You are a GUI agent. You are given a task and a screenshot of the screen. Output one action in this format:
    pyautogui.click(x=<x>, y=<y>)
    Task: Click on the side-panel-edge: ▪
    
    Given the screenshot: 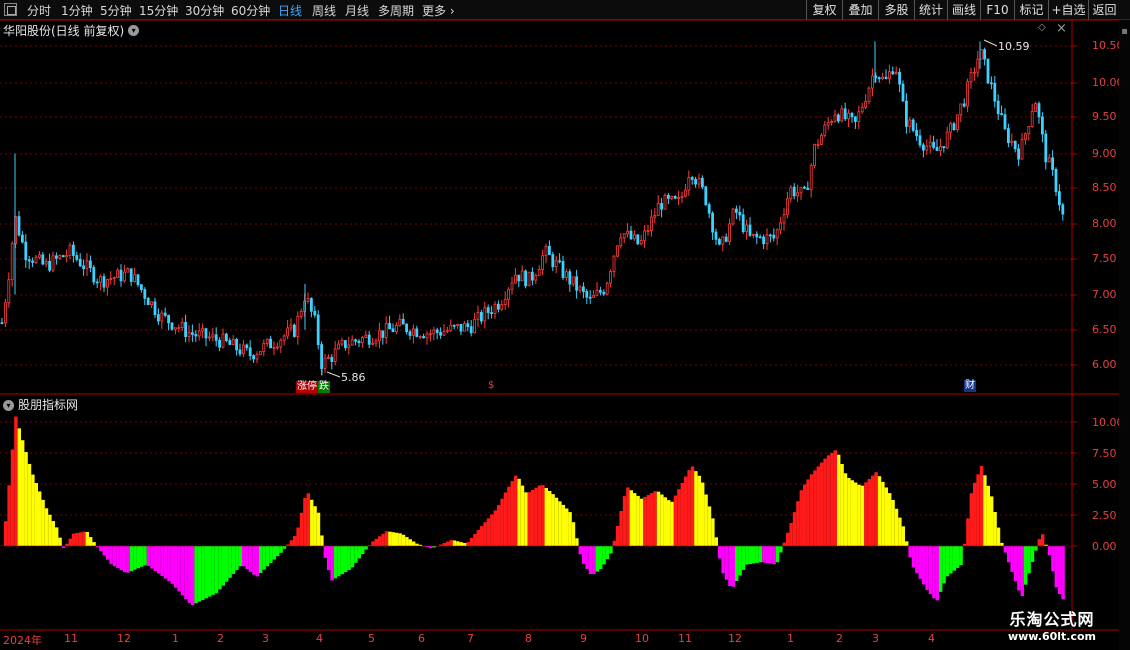 What is the action you would take?
    pyautogui.click(x=1124, y=335)
    